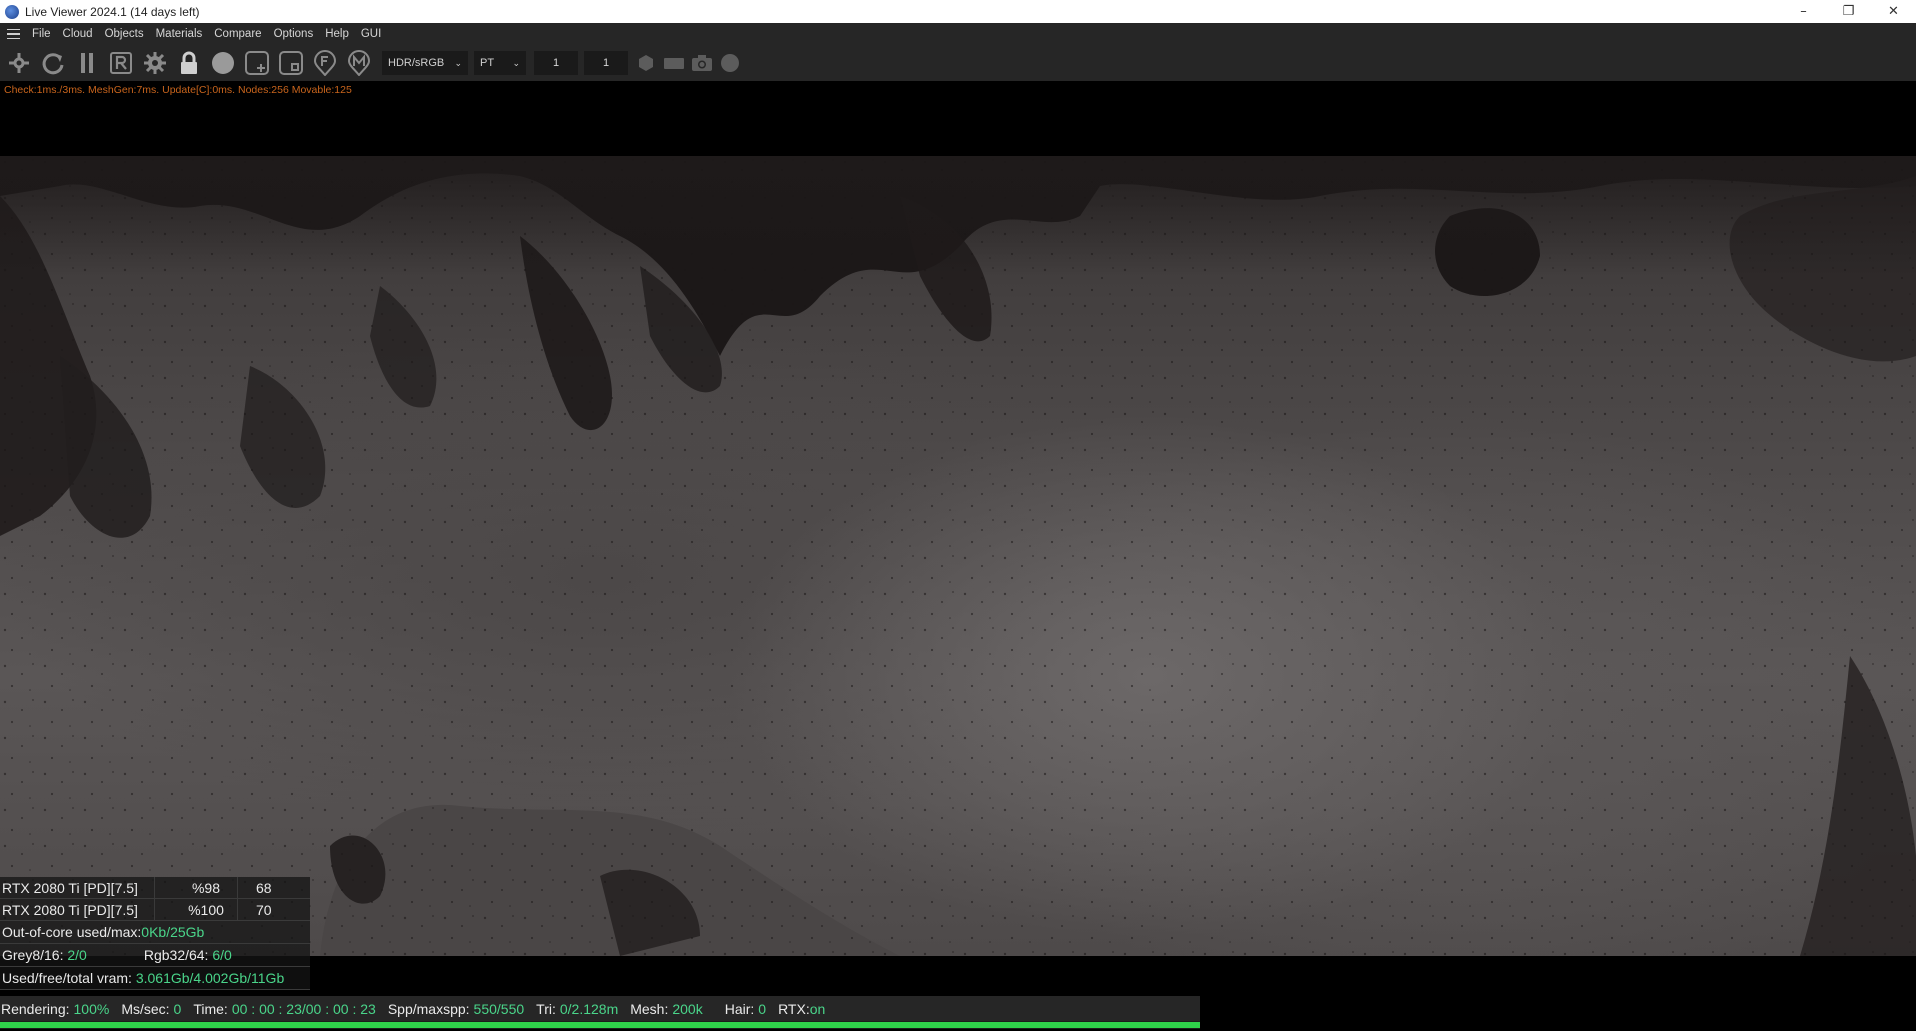  I want to click on toolbar: HDR/sRGB ⌄ PT ⌄ 1 1, so click(958, 63).